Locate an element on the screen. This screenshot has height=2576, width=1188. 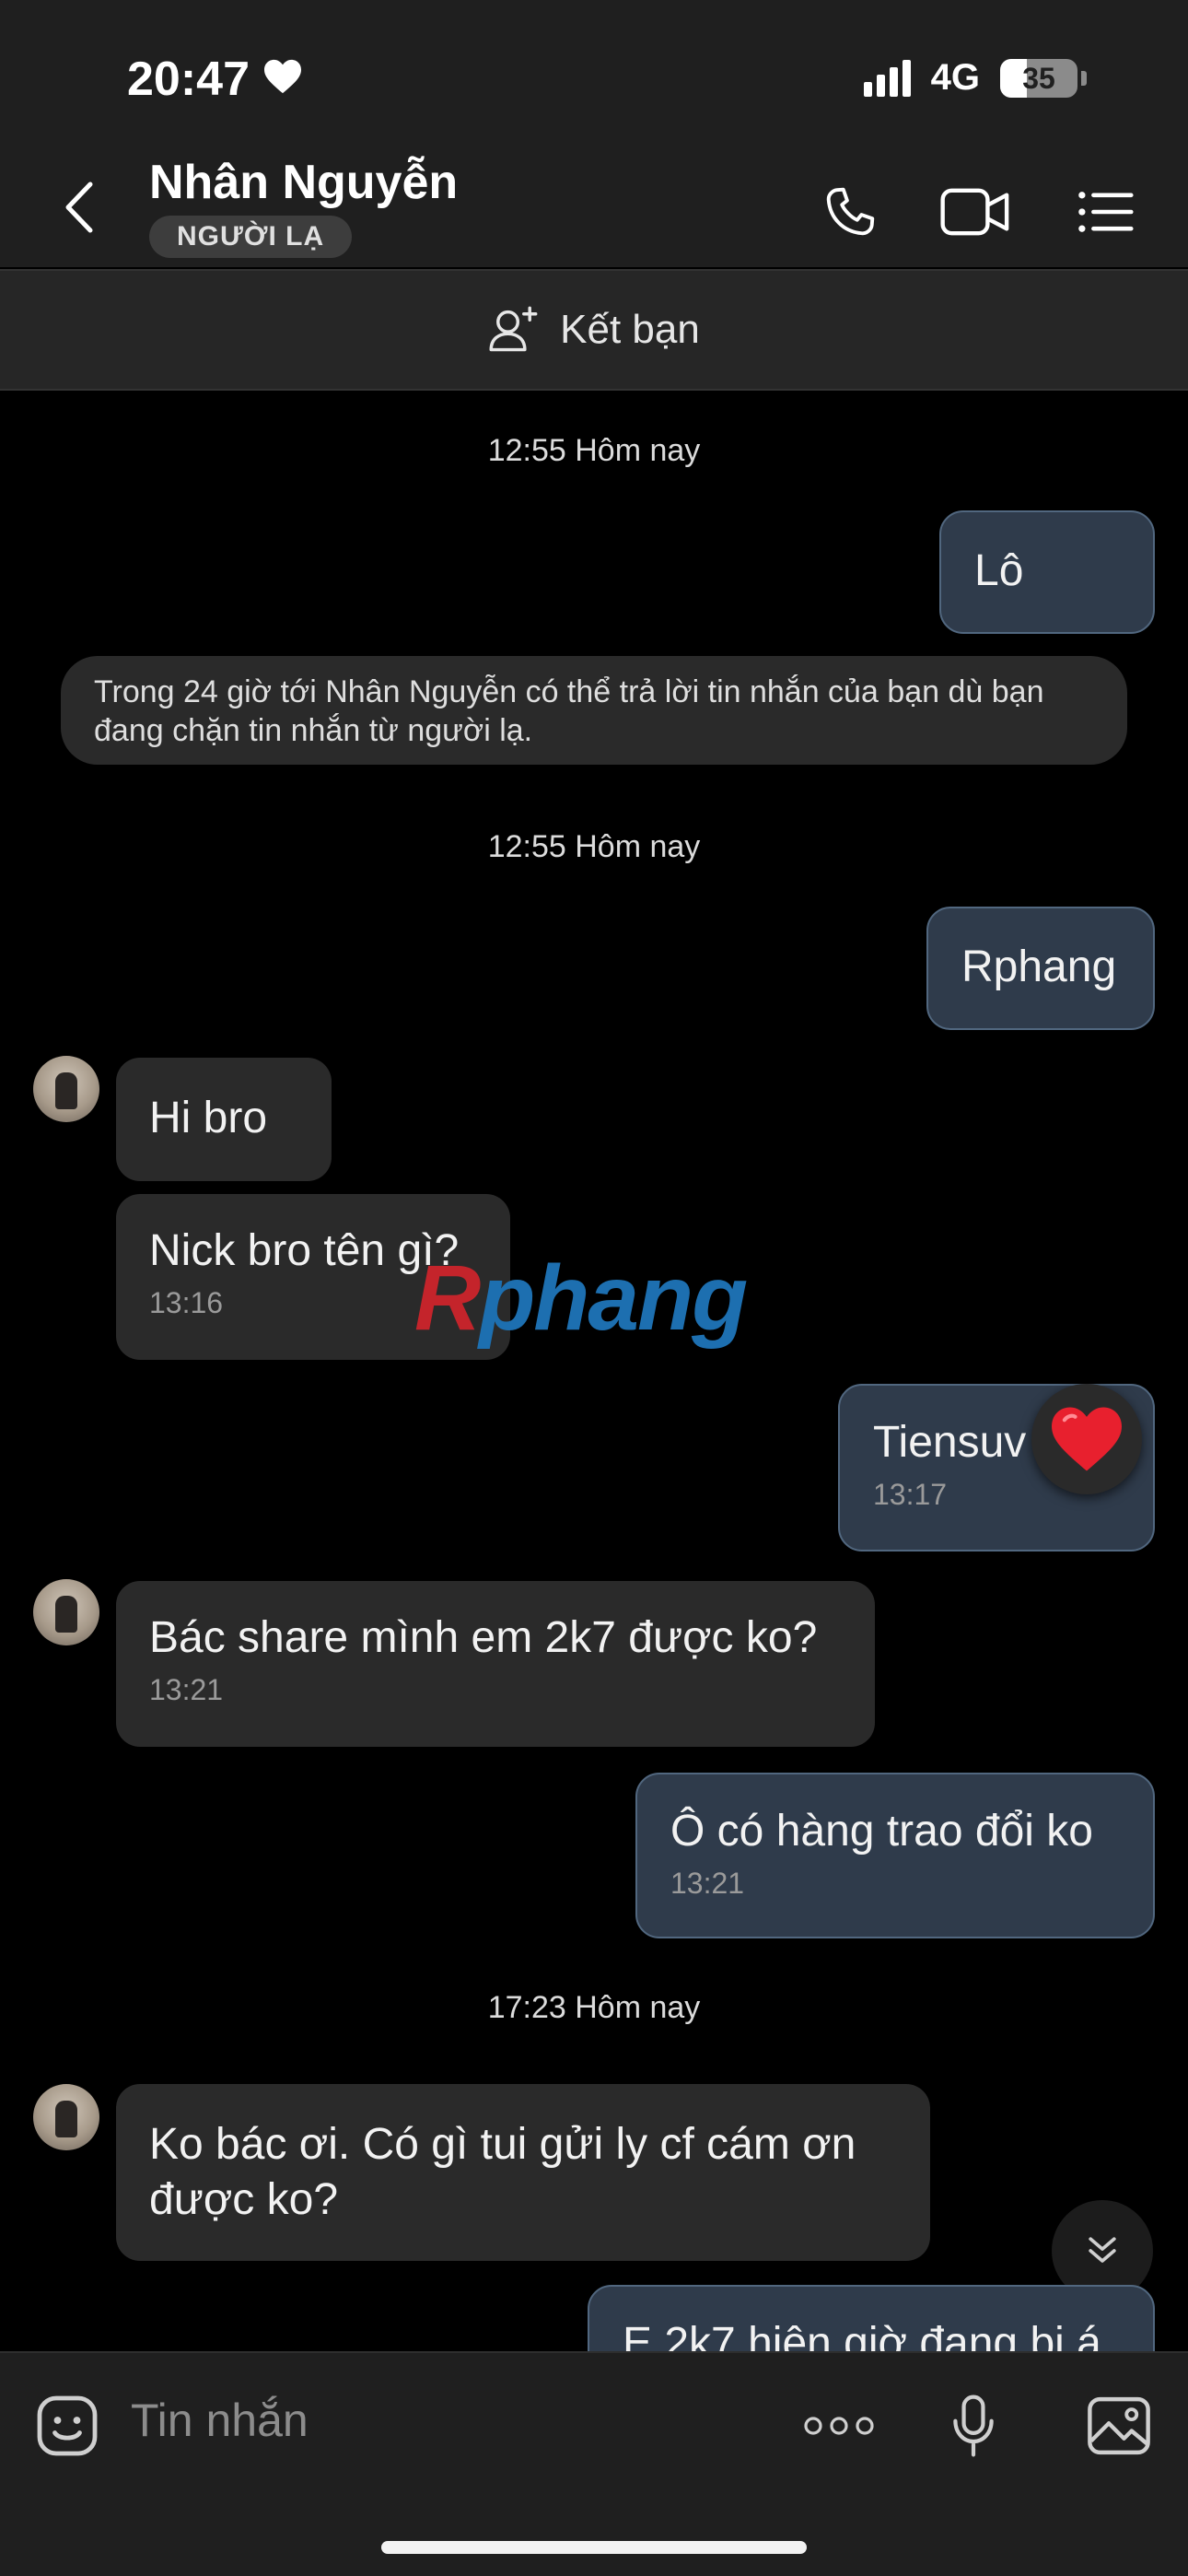
timestamp-divider: 17:23 Hôm nay is located at coordinates (594, 2008).